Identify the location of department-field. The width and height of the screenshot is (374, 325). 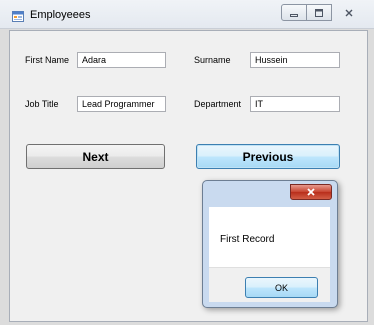
(295, 104).